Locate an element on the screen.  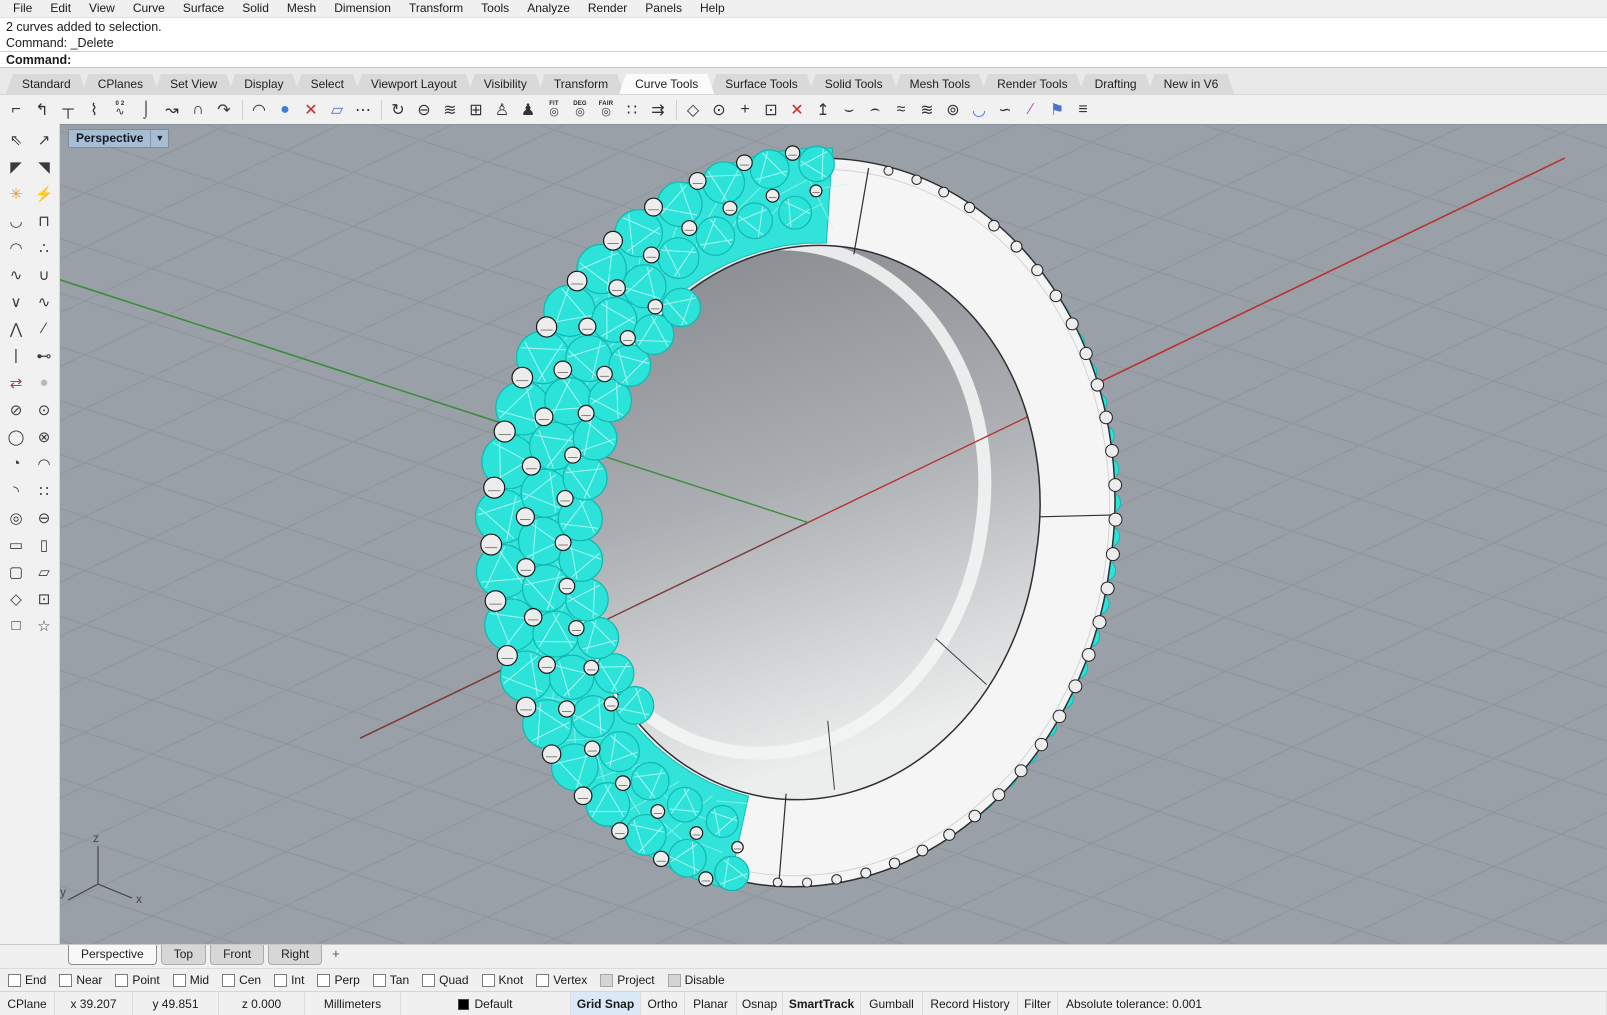
fair-curve-icon: ↝ is located at coordinates (172, 110).